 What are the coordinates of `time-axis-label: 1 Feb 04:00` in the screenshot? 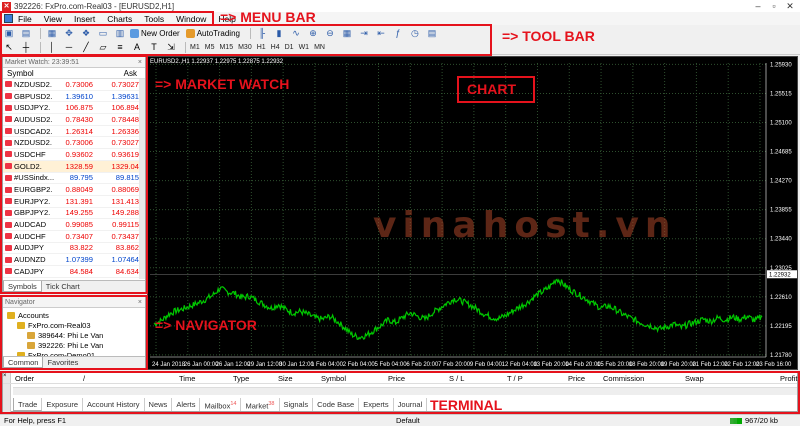 It's located at (327, 365).